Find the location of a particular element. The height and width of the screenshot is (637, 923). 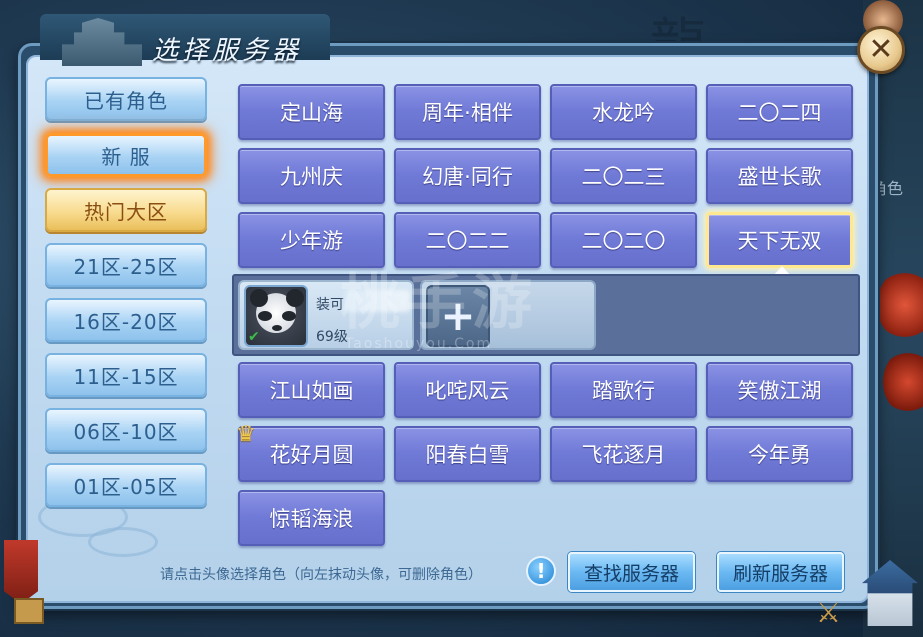

server-button: 九州庆 is located at coordinates (311, 176).